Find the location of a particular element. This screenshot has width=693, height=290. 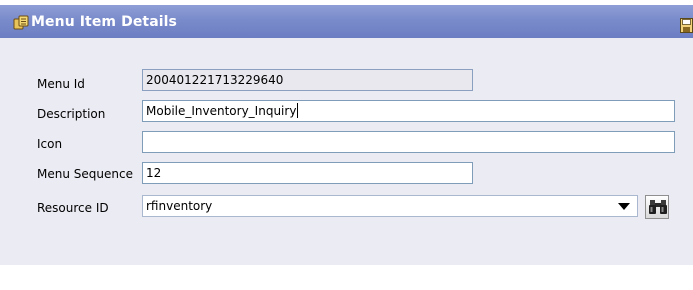

panel-footer is located at coordinates (346, 277).